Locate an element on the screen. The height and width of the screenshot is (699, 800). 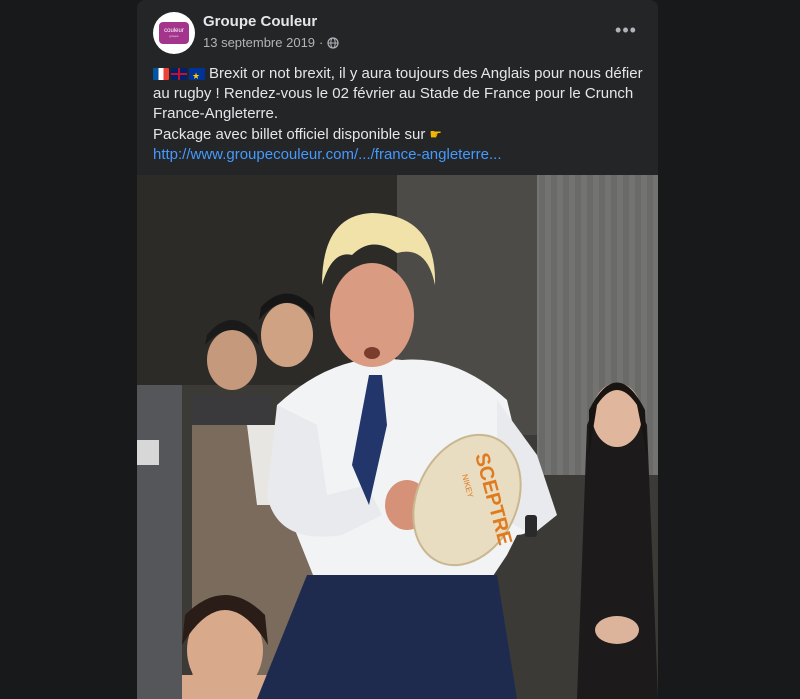
avatar: couleur groupe is located at coordinates (174, 33).